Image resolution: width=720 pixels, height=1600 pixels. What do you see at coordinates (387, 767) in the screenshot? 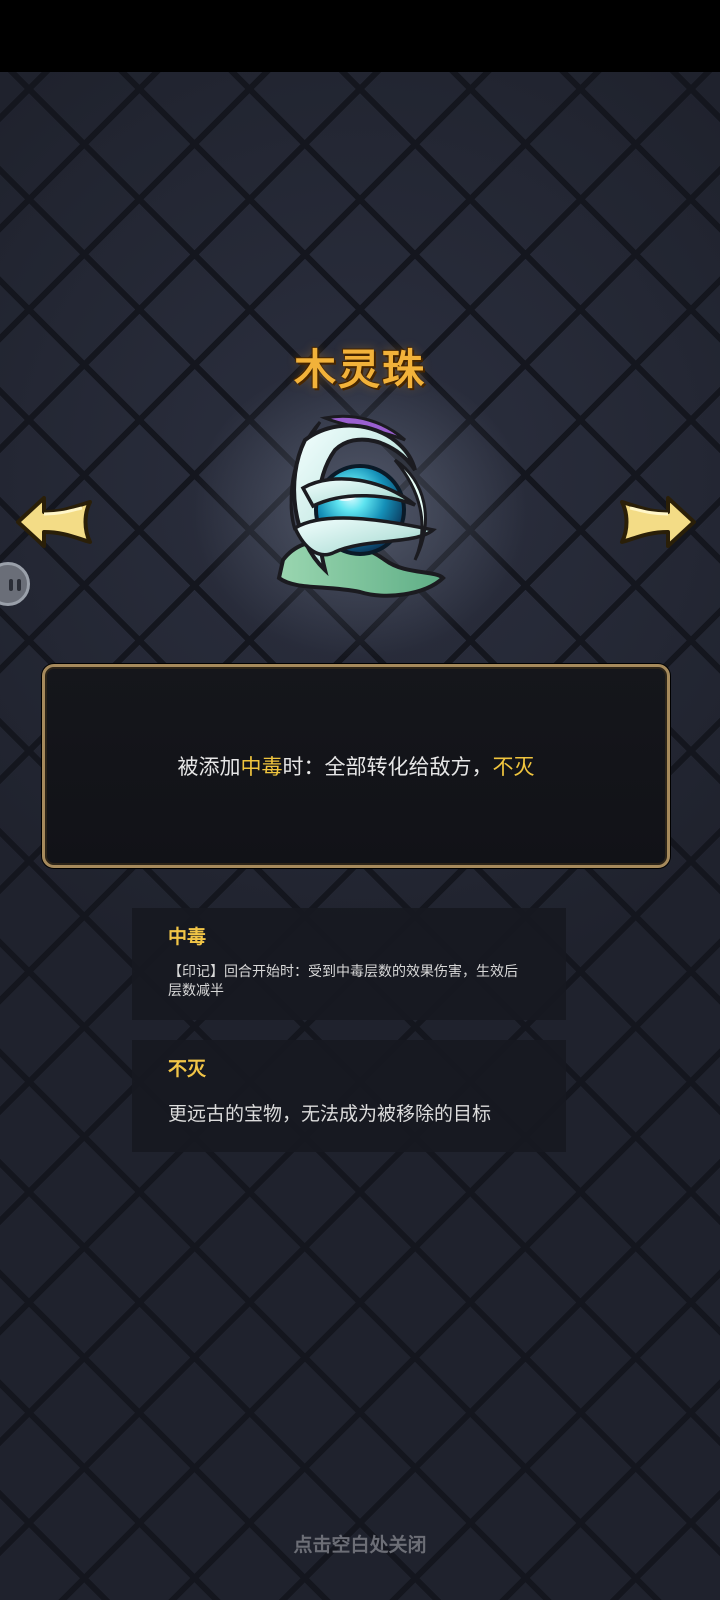
I see `description-middle: 时：全部转化给敌方，` at bounding box center [387, 767].